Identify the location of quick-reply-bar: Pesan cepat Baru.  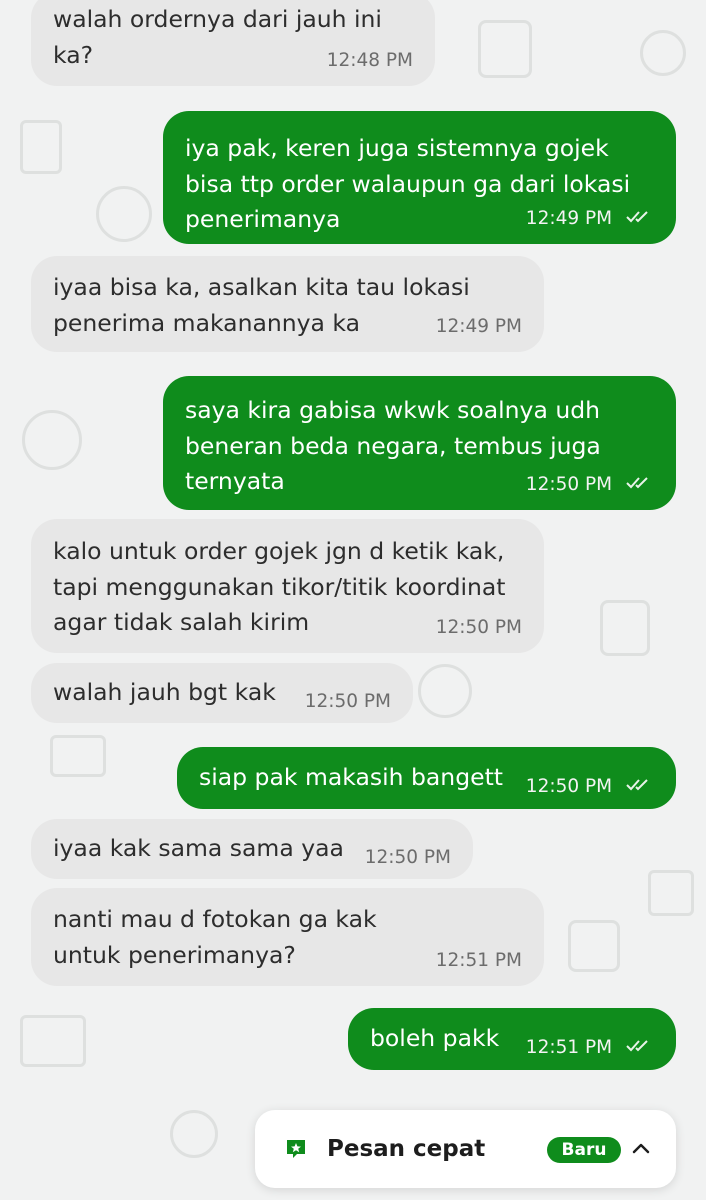
(465, 1149).